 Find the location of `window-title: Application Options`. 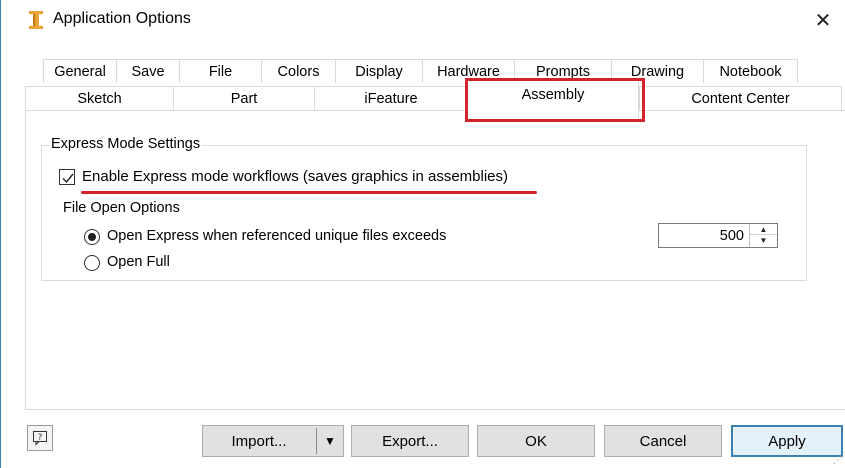

window-title: Application Options is located at coordinates (122, 18).